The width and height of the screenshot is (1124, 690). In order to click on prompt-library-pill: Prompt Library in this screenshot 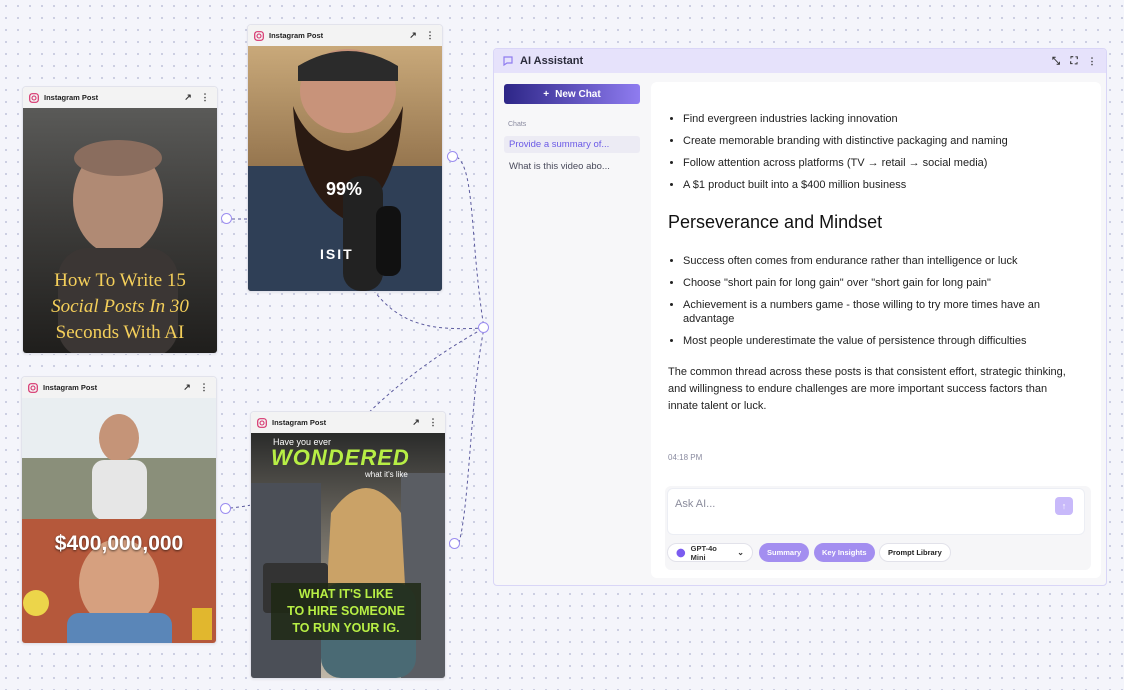, I will do `click(915, 552)`.